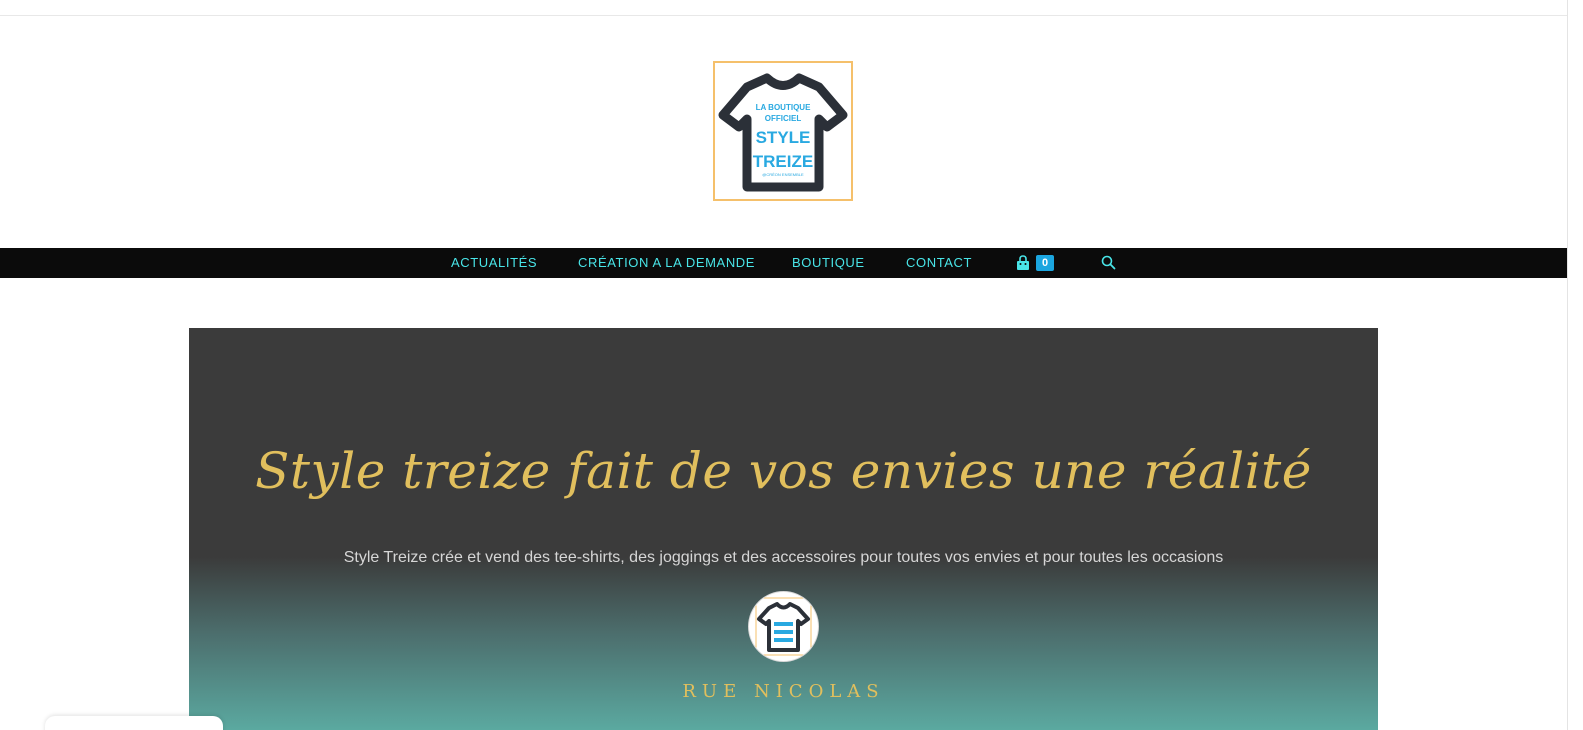 This screenshot has height=730, width=1583. I want to click on nav-item-actualites: ACTUALITÉS, so click(494, 263).